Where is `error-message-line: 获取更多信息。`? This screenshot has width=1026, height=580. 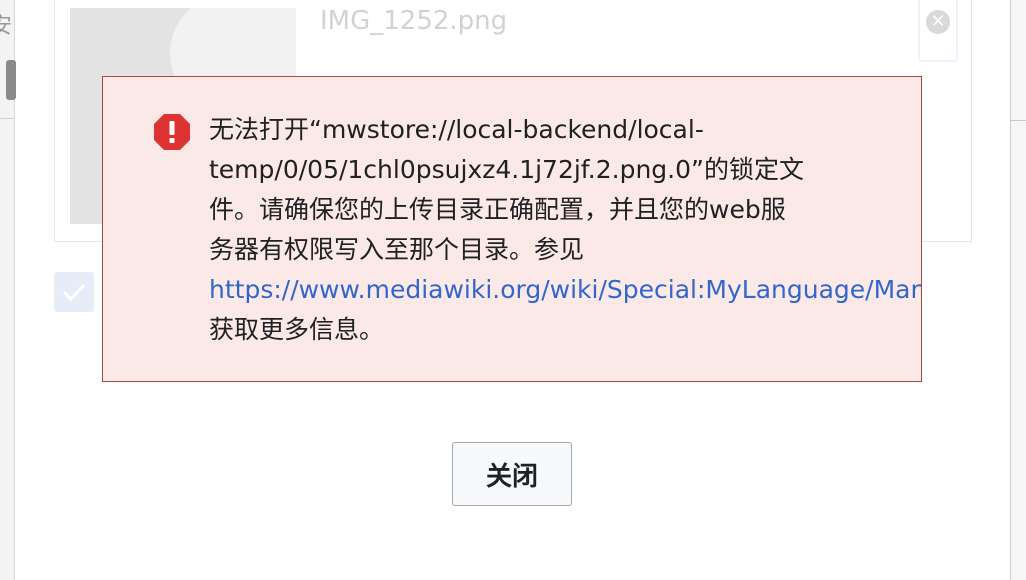
error-message-line: 获取更多信息。 is located at coordinates (297, 329).